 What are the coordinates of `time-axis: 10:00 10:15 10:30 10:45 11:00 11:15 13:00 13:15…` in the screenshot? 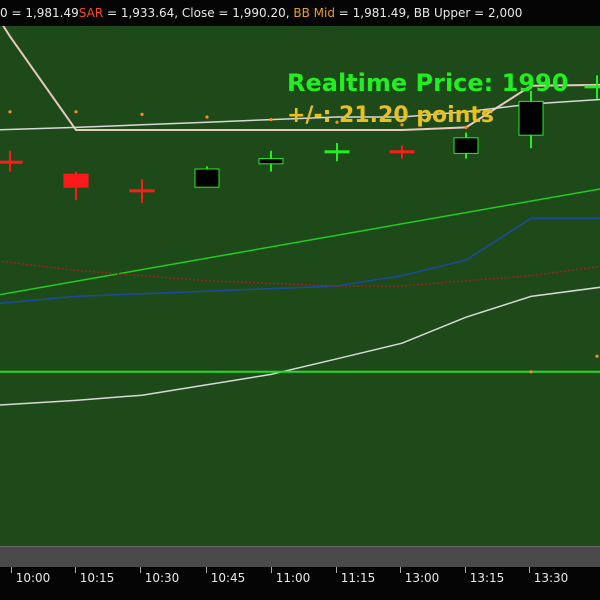 It's located at (300, 583).